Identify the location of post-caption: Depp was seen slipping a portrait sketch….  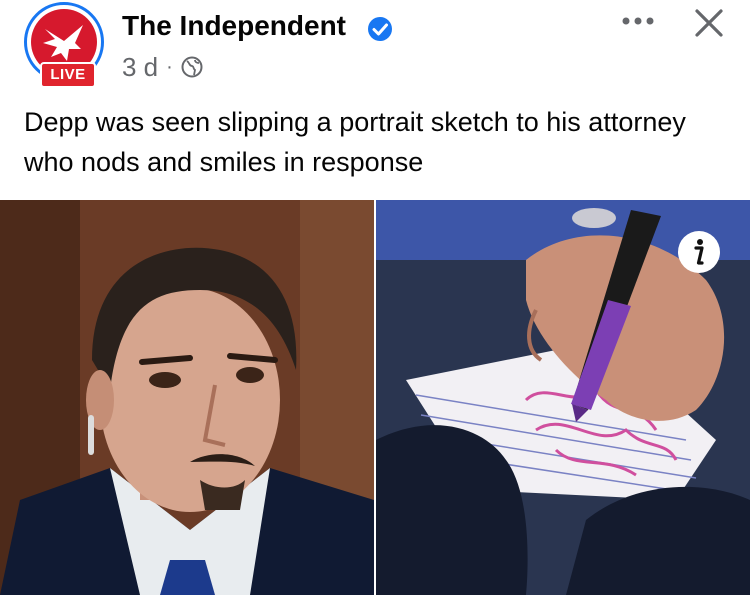
(355, 142).